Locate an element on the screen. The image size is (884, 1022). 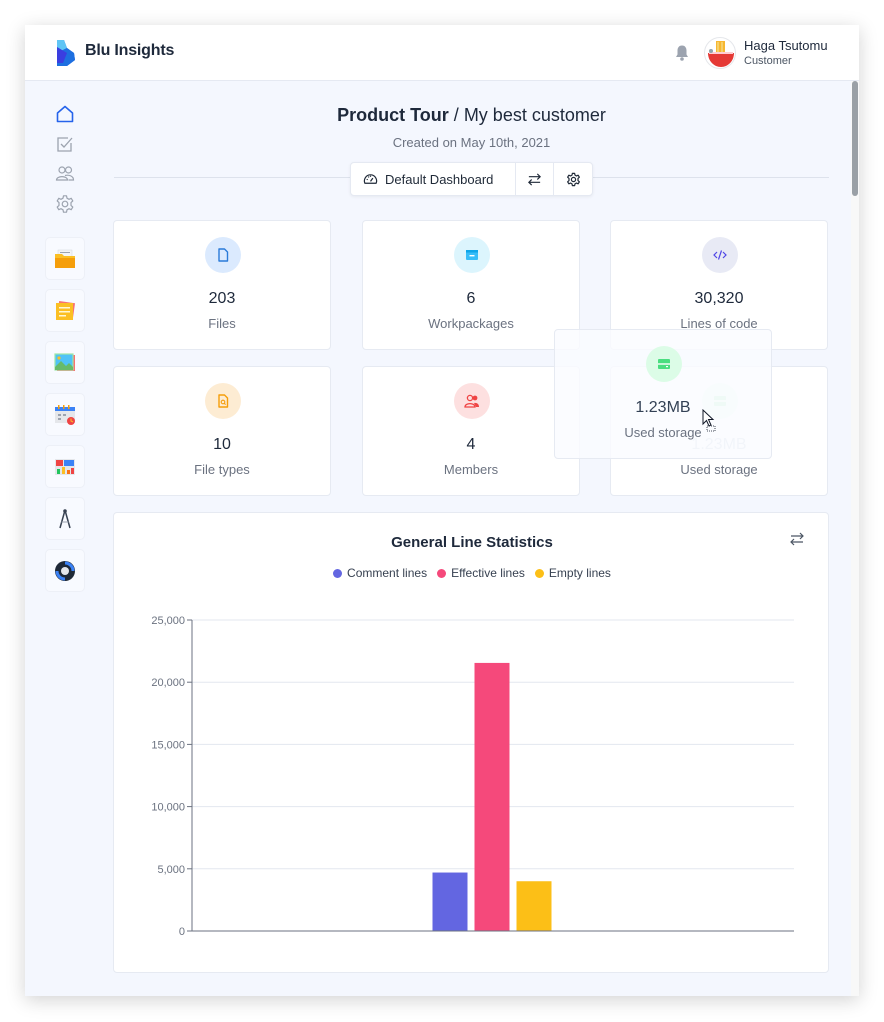
page-title: Product Tour / My best customer is located at coordinates (471, 115).